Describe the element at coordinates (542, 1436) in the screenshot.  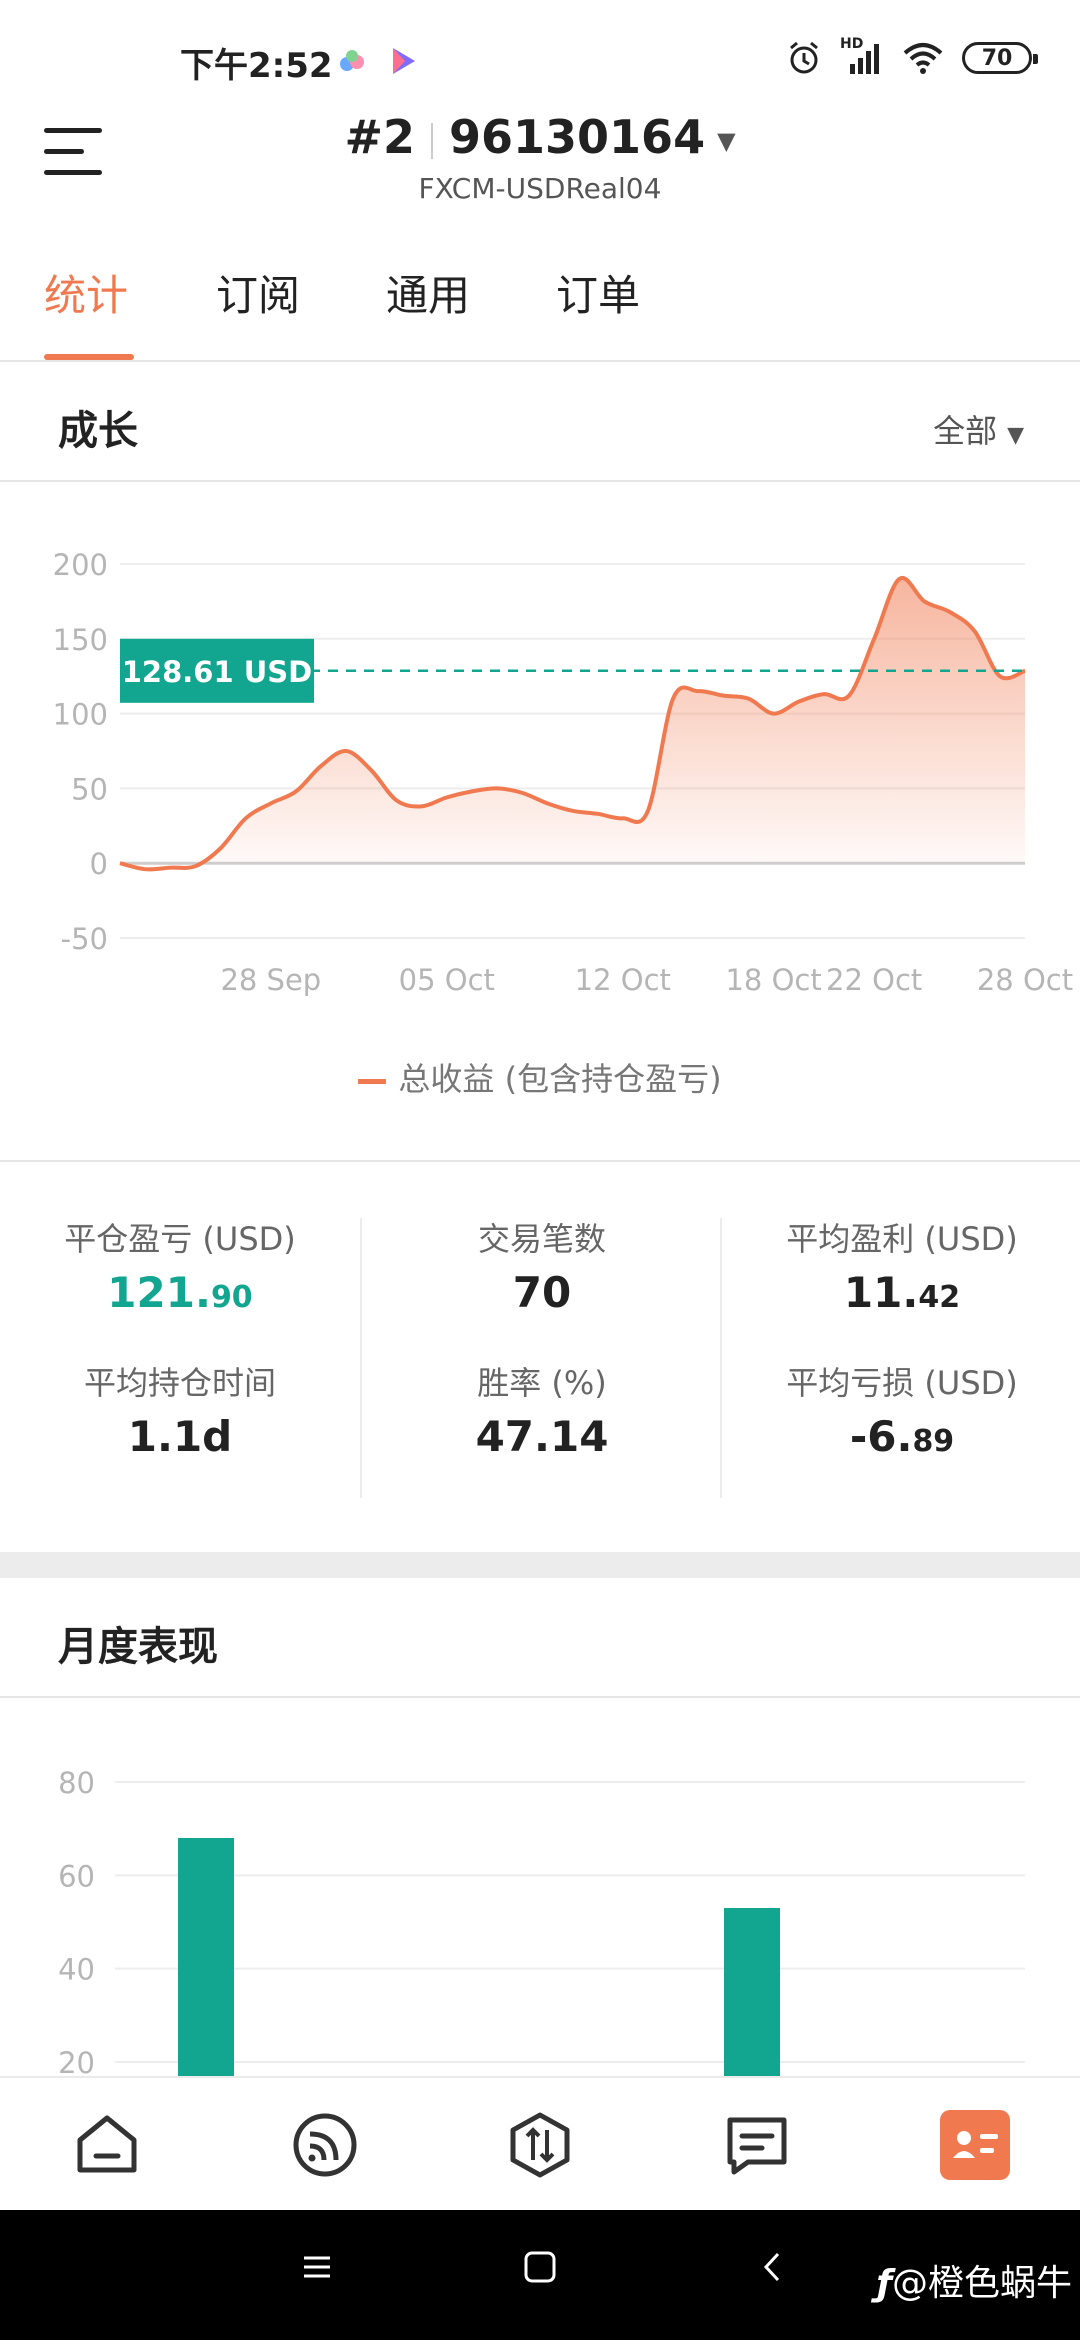
I see `stat-value: 47.14` at that location.